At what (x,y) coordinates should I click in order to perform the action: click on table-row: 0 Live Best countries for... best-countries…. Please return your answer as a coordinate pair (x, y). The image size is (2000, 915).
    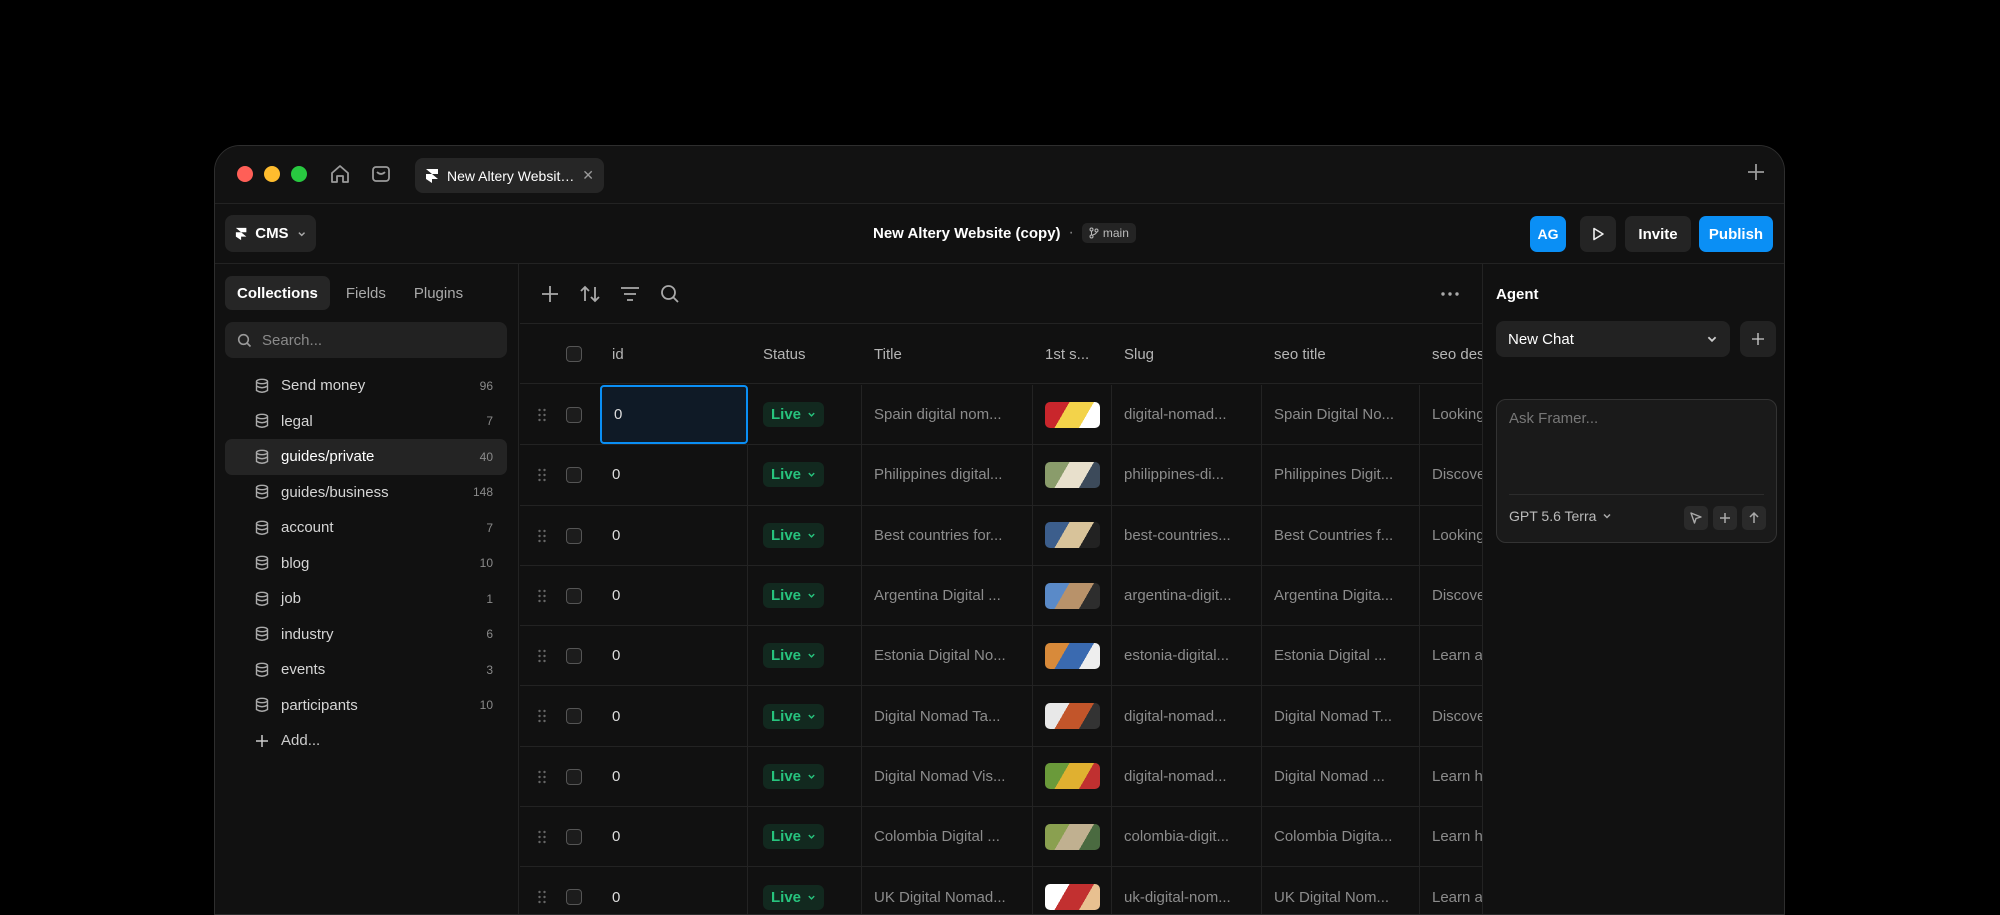
    Looking at the image, I should click on (1001, 535).